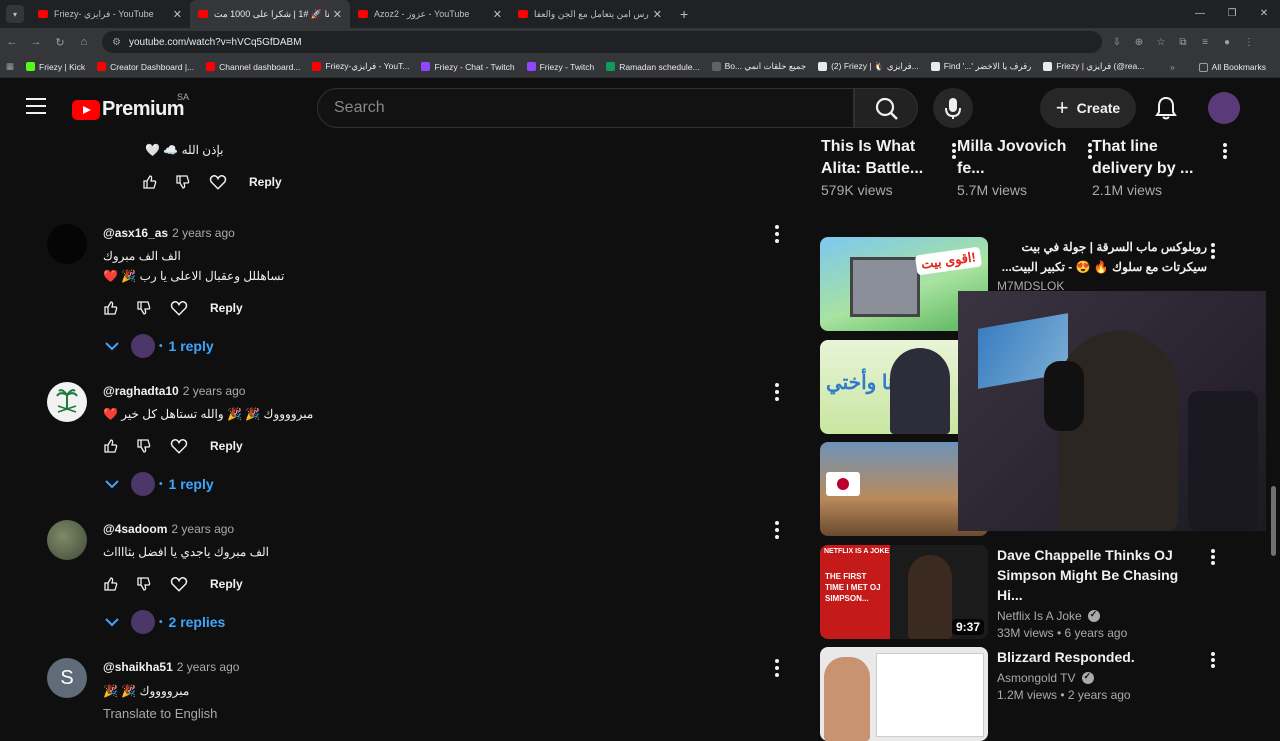  I want to click on short-card: This Is What Alita: Battle... 579K views, so click(888, 167).